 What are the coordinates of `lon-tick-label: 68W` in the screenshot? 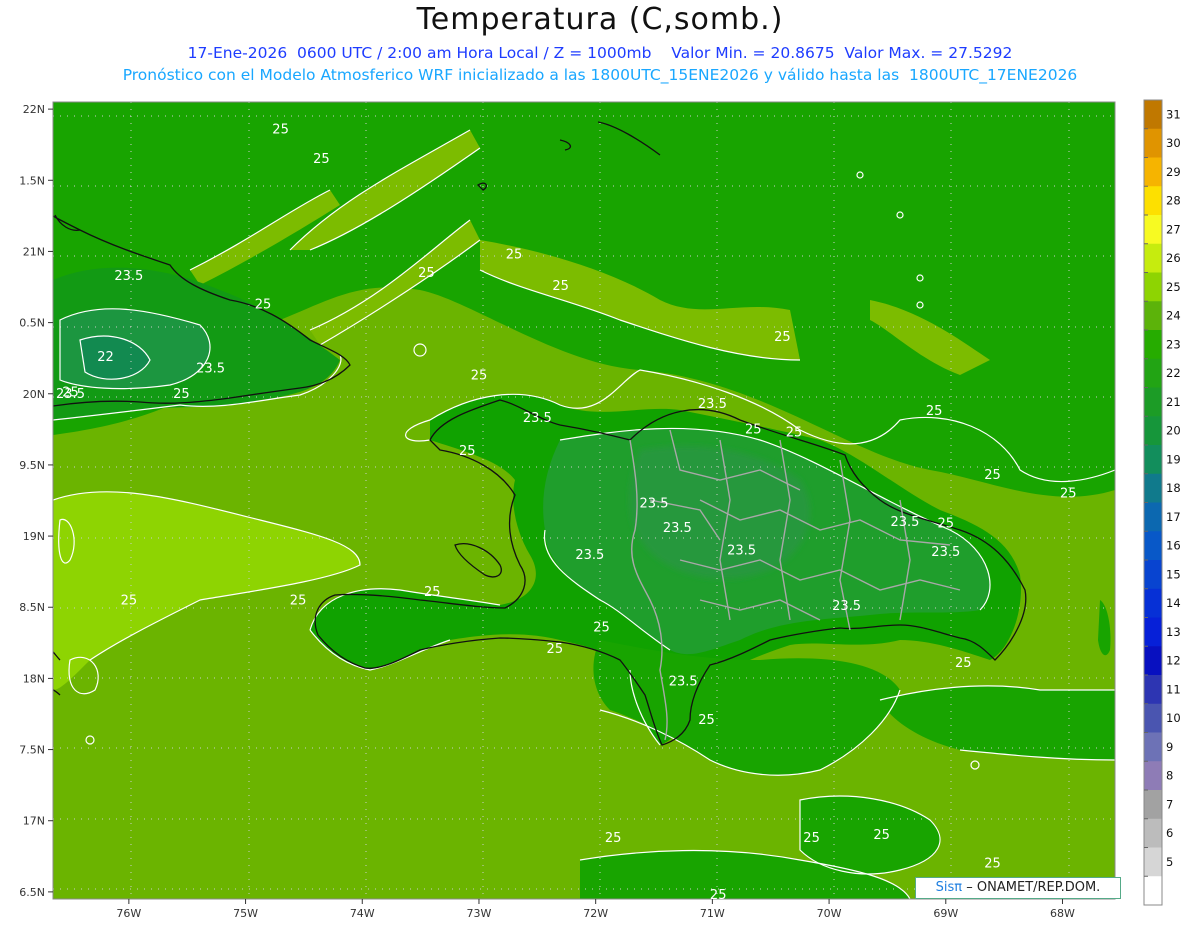 It's located at (1062, 913).